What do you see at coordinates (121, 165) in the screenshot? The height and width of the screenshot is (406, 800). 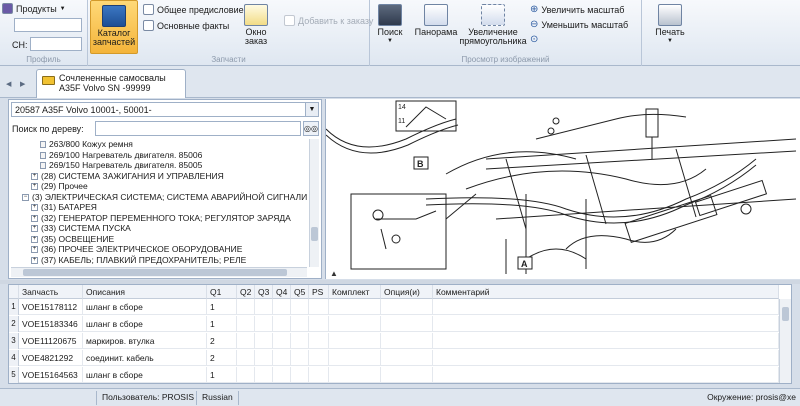 I see `tree-node: 269/150 Нагреватель двигателя. 85005` at bounding box center [121, 165].